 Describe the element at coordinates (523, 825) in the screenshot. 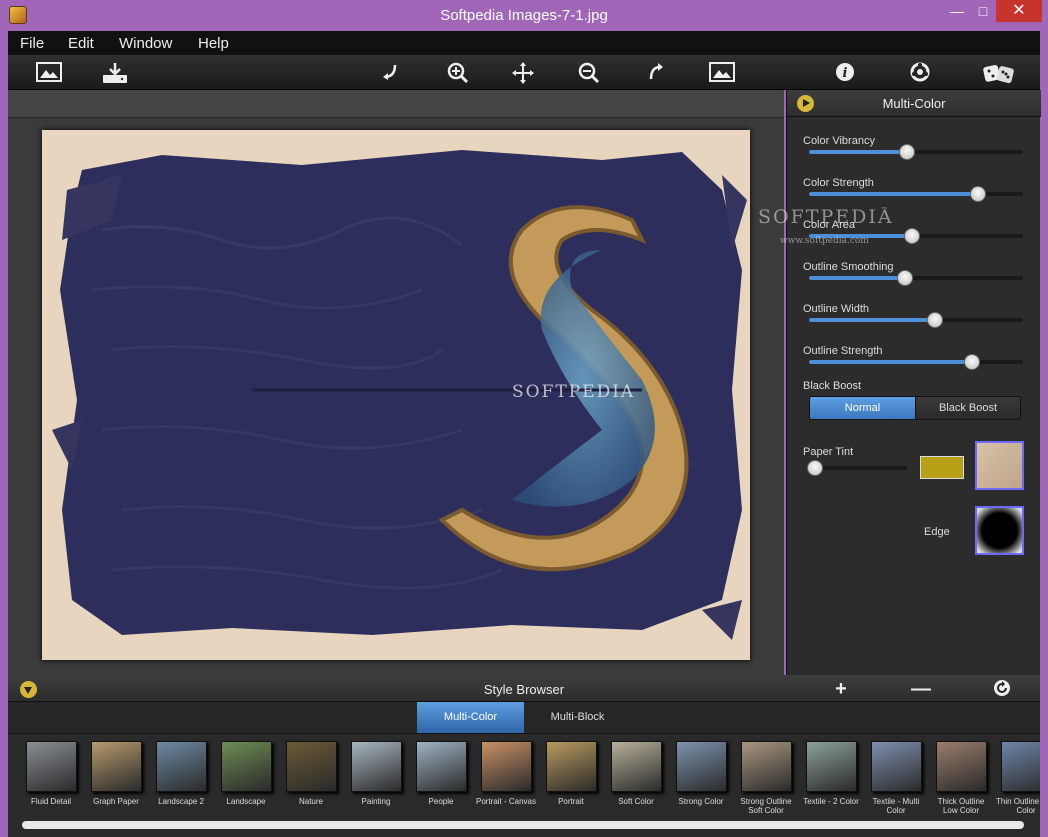

I see `horizontal-scrollbar` at that location.